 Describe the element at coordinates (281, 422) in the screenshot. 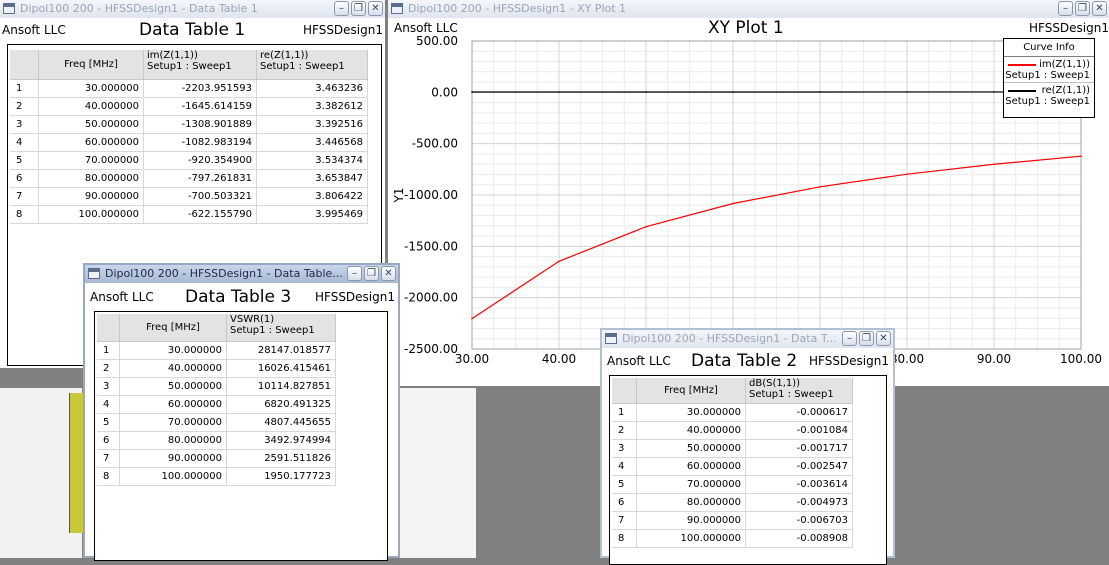

I see `table-cell: 4807.445655` at that location.